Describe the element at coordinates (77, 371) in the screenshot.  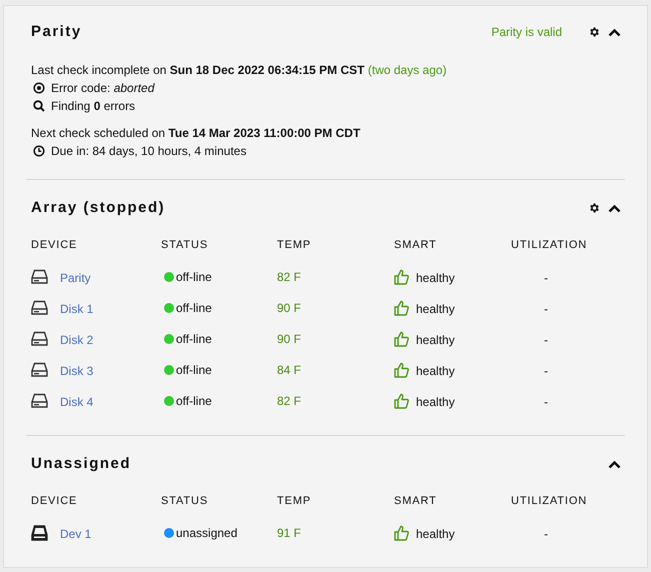
I see `device-link: Disk 3` at that location.